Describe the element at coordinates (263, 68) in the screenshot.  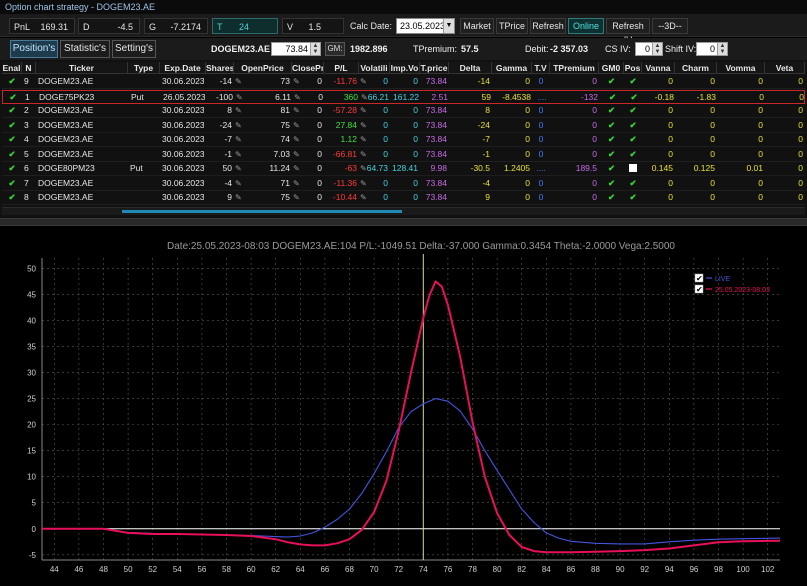
I see `column-header: OpenPrice` at that location.